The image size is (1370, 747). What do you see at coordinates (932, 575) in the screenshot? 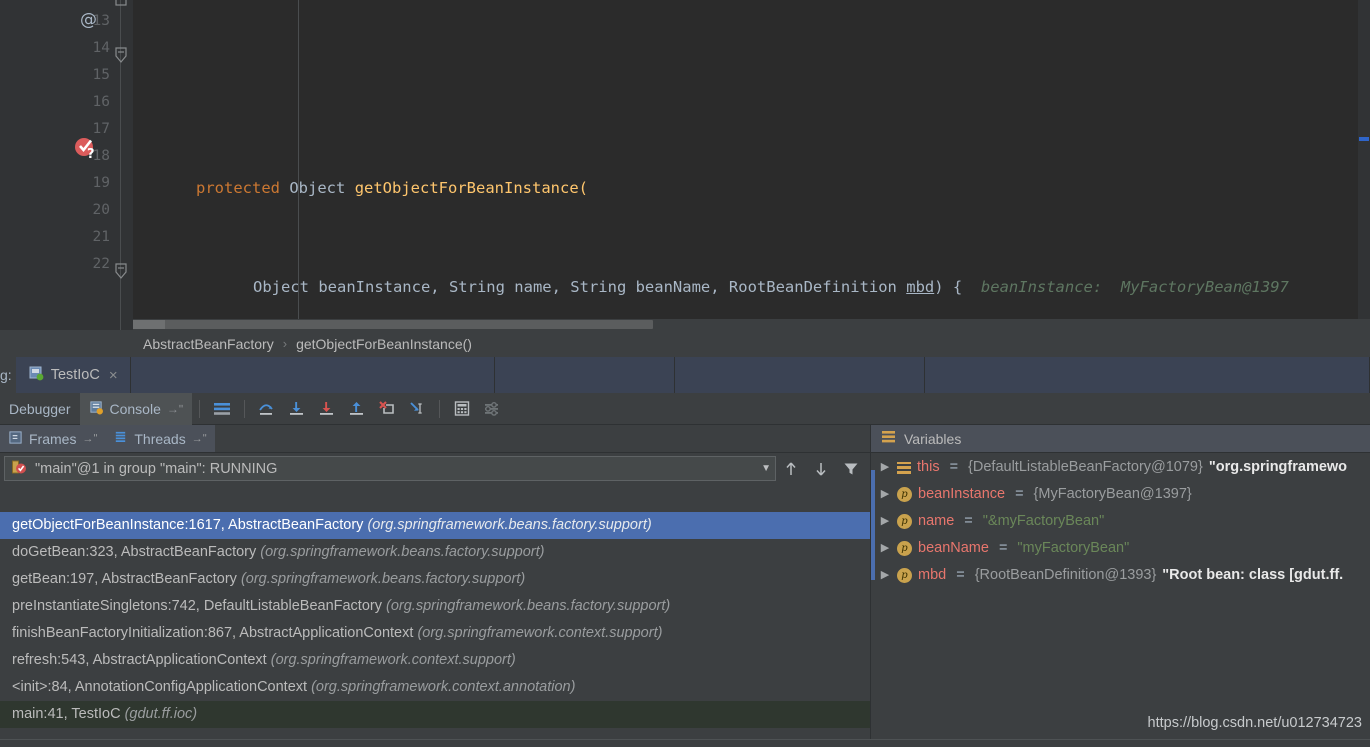
I see `variable-name: mbd` at bounding box center [932, 575].